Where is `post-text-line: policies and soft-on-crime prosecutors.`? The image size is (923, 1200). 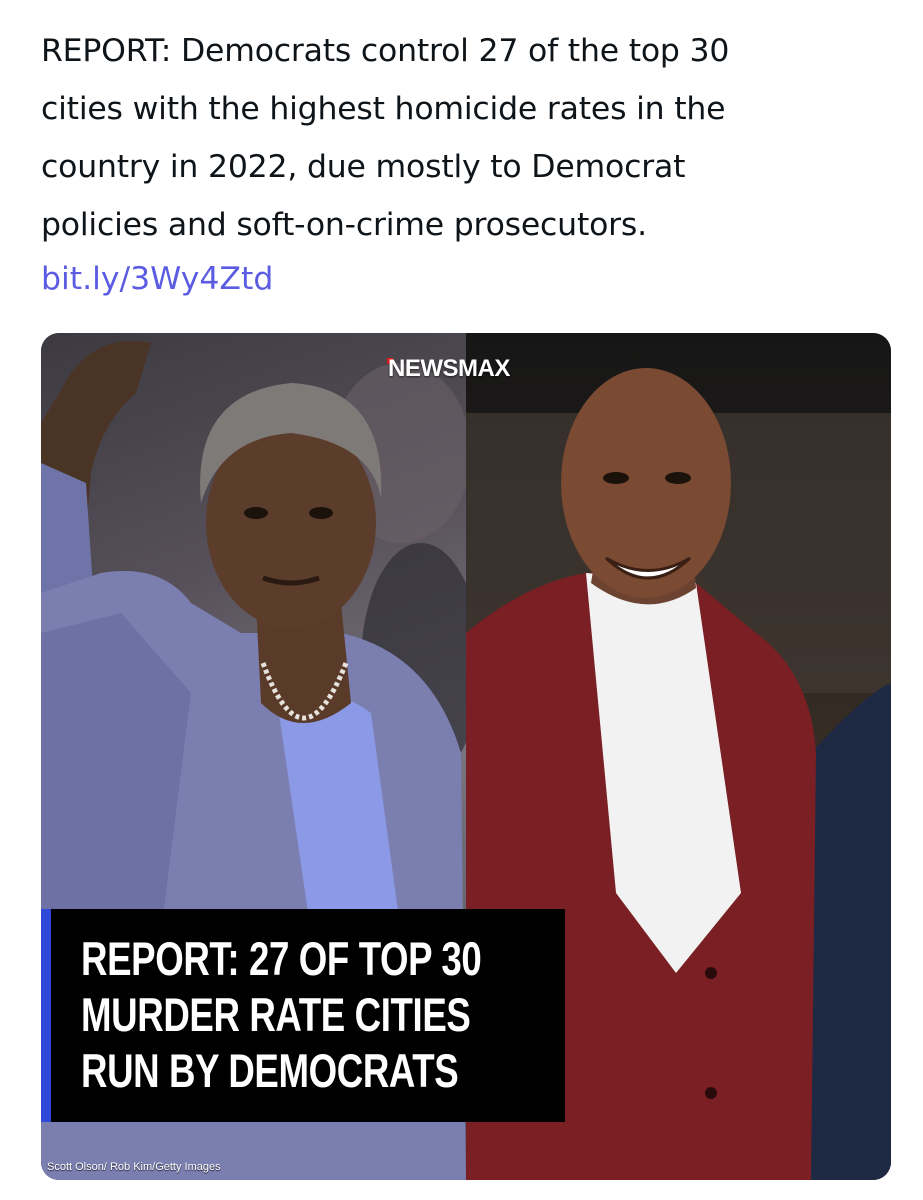
post-text-line: policies and soft-on-crime prosecutors. is located at coordinates (344, 225).